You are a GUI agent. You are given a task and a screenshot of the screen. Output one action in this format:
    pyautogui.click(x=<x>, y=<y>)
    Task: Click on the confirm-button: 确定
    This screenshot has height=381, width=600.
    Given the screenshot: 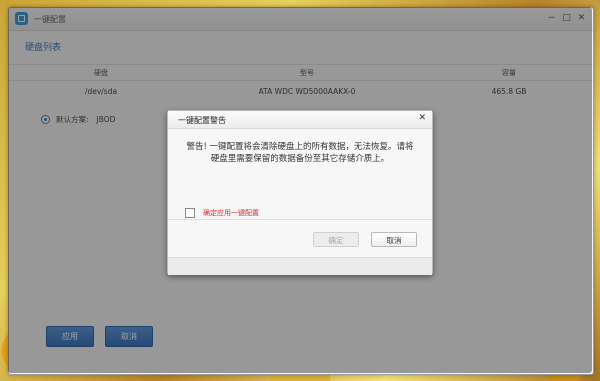 What is the action you would take?
    pyautogui.click(x=336, y=239)
    